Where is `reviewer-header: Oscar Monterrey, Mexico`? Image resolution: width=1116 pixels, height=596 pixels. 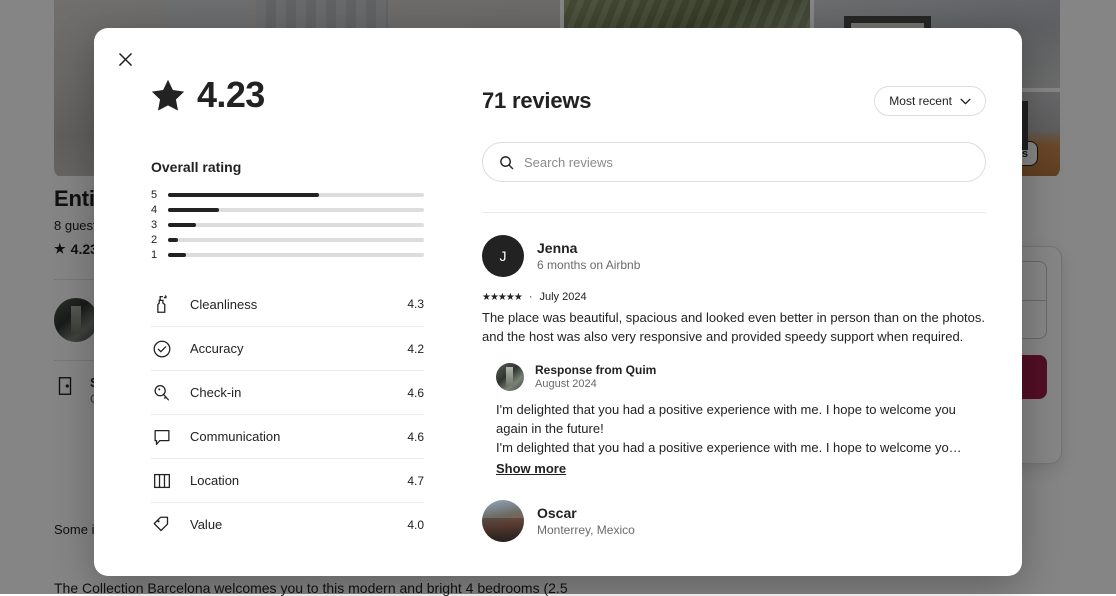
reviewer-header: Oscar Monterrey, Mexico is located at coordinates (734, 521).